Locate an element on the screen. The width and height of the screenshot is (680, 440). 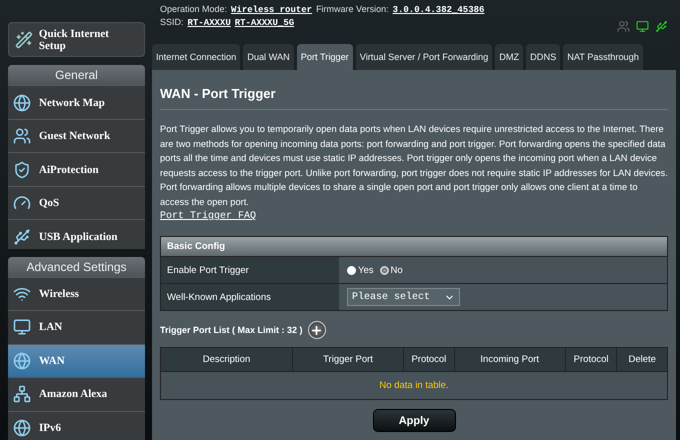
tab: NAT Passthrough is located at coordinates (603, 57).